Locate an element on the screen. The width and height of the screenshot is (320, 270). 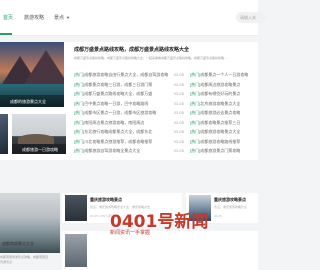
list-item: [热门]成都旅游景点门票攻略 is located at coordinates (224, 153).